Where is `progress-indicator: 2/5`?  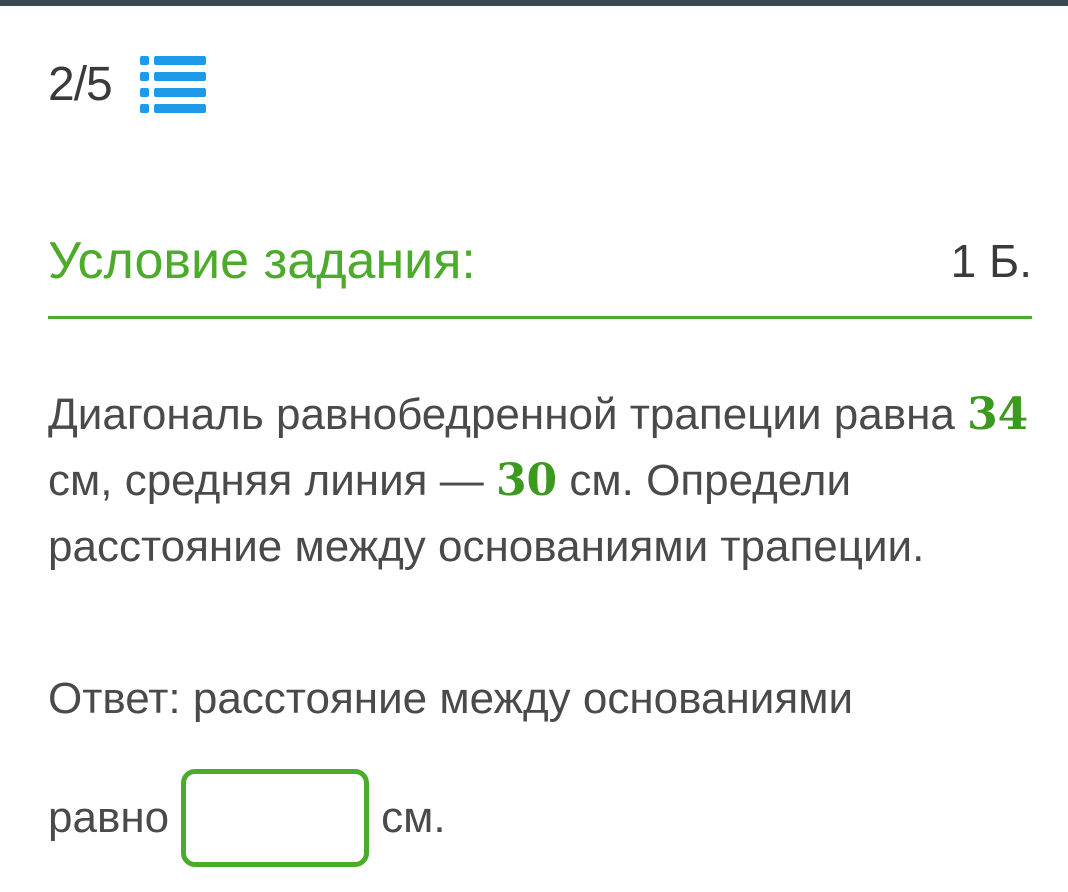
progress-indicator: 2/5 is located at coordinates (128, 84).